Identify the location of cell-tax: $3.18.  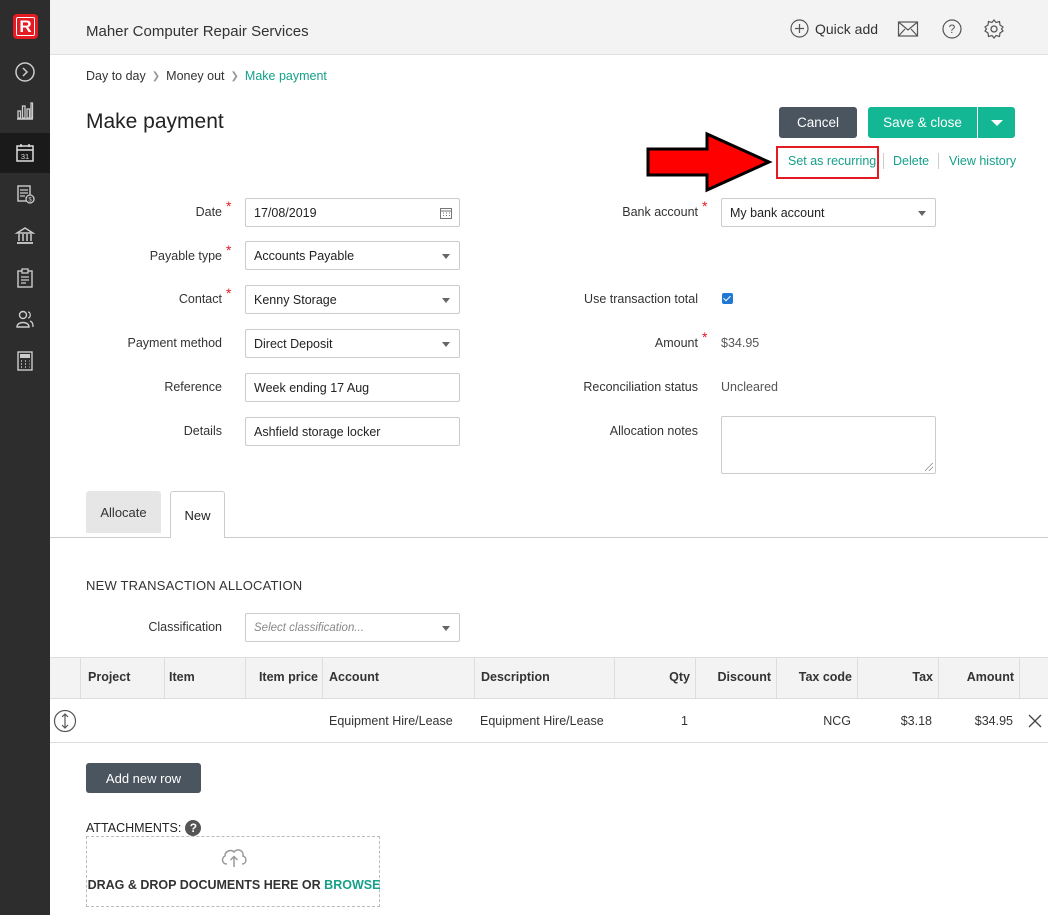
(897, 721).